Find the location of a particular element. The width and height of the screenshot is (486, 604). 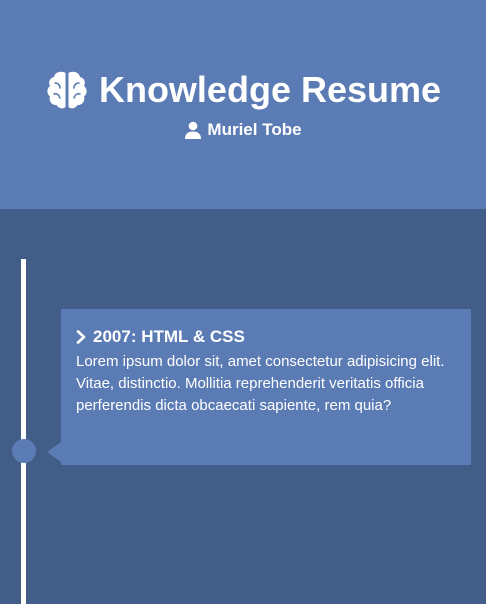

timeline-dot is located at coordinates (24, 451).